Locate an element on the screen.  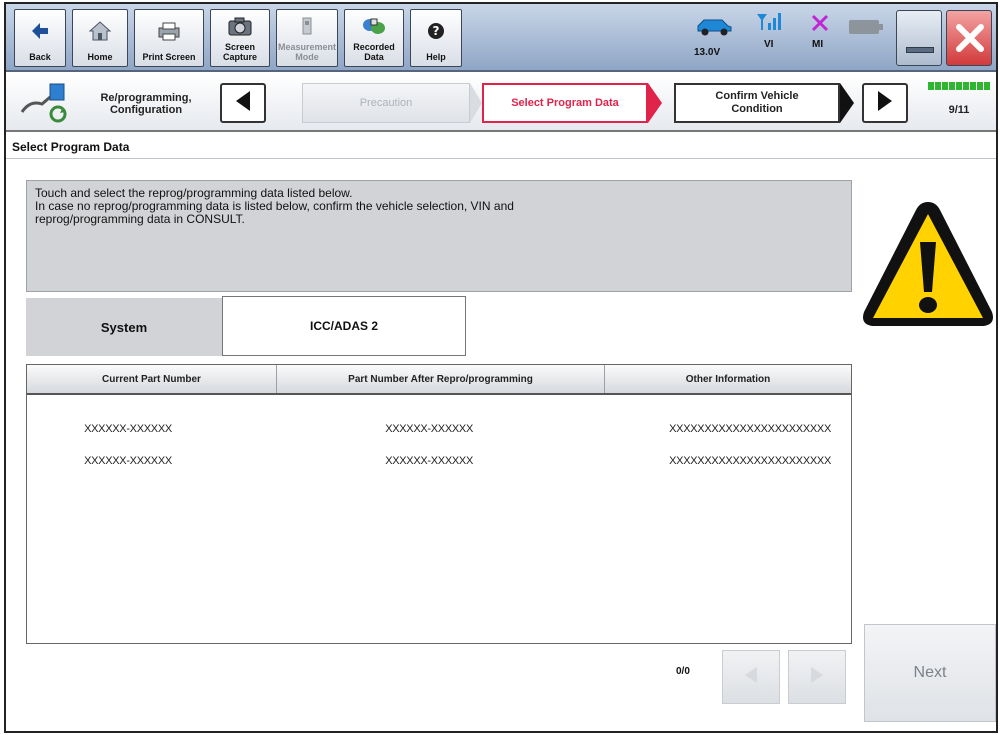
next-step-button is located at coordinates (885, 103).